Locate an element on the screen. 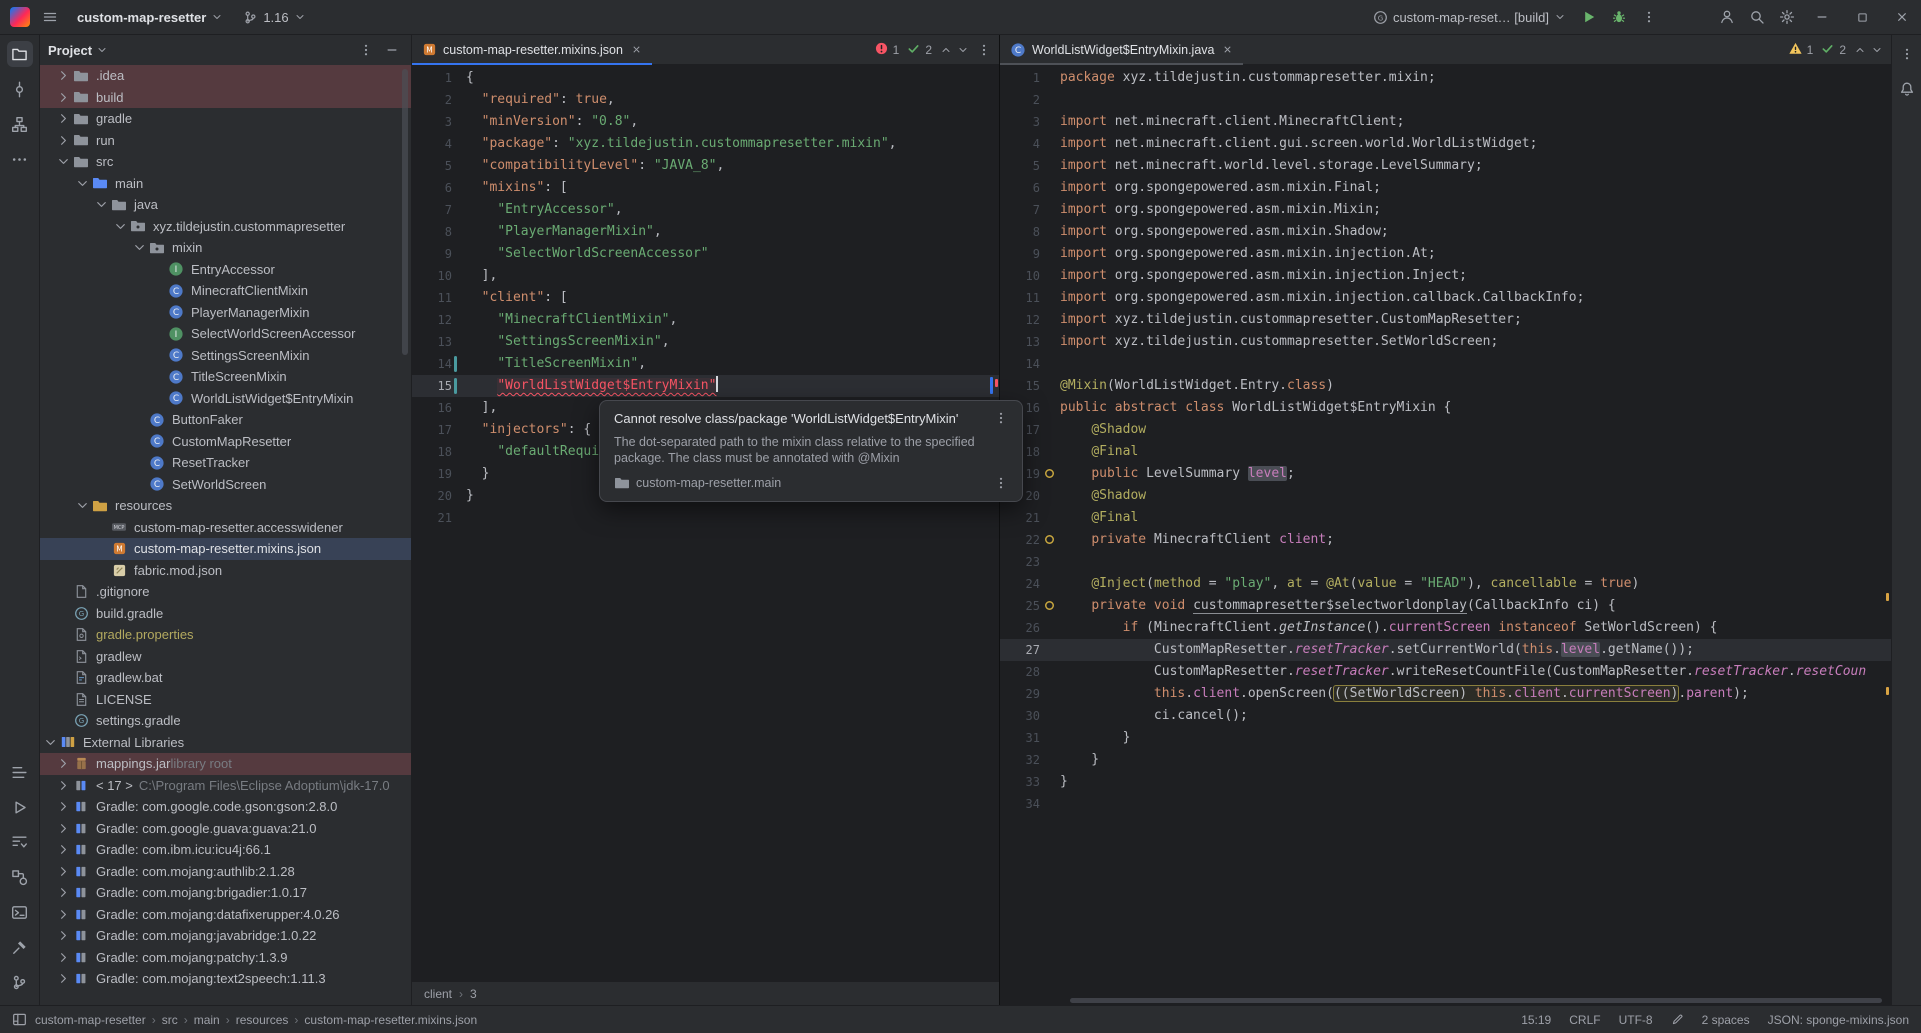 This screenshot has height=1033, width=1921. status-item: UTF-8 is located at coordinates (1636, 1020).